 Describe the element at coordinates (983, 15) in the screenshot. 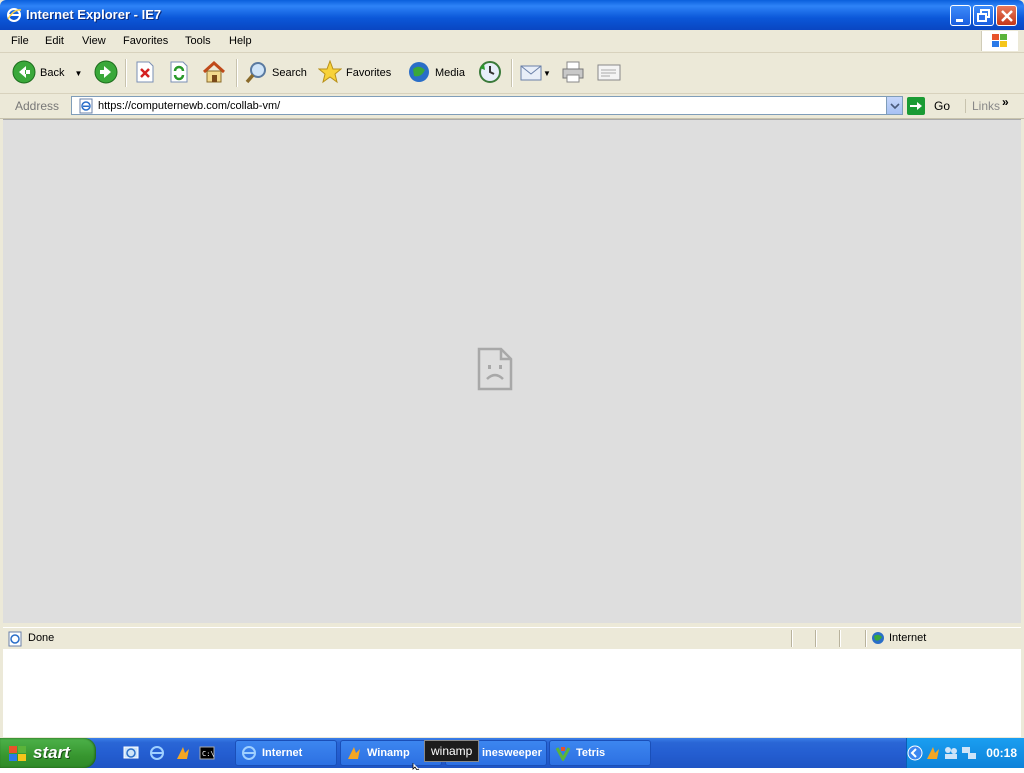

I see `restore-button` at that location.